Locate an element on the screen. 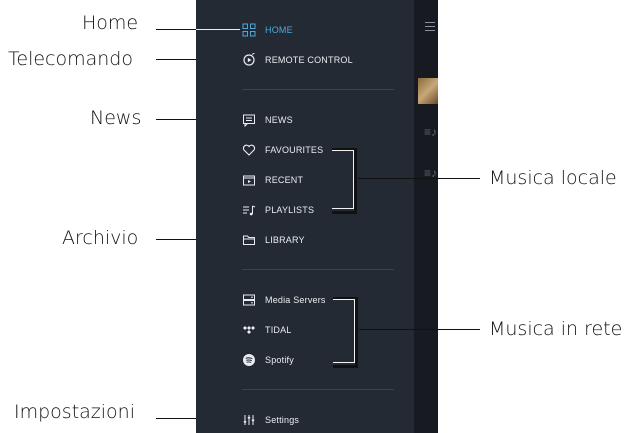 The image size is (642, 433). news-icon is located at coordinates (249, 120).